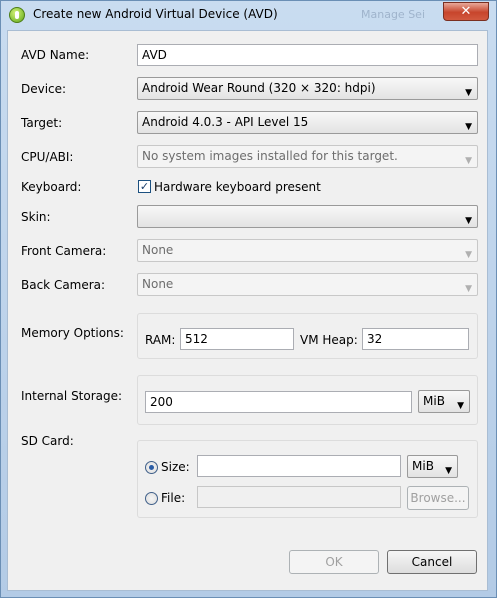 Image resolution: width=497 pixels, height=598 pixels. What do you see at coordinates (307, 216) in the screenshot?
I see `skin-select: ▼` at bounding box center [307, 216].